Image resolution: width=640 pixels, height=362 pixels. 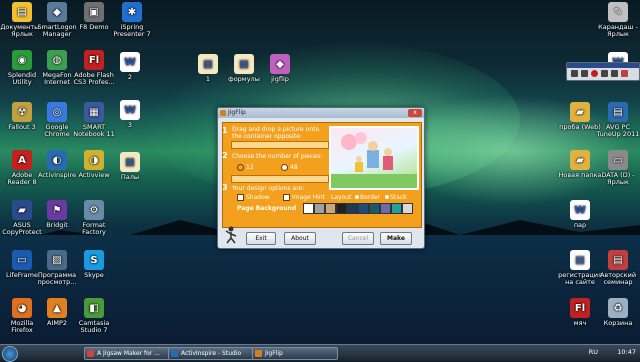 I want to click on desktop-icon-label: 2, so click(x=130, y=77).